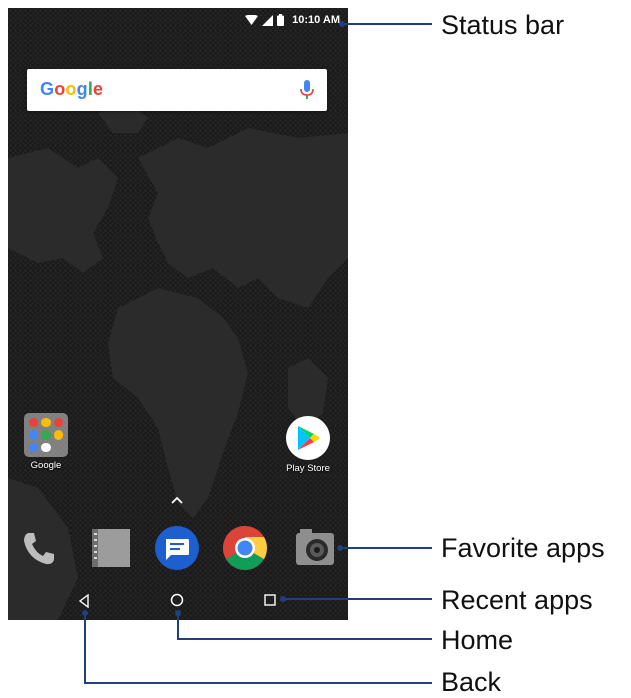 The width and height of the screenshot is (631, 698). I want to click on google-folder: Google, so click(46, 442).